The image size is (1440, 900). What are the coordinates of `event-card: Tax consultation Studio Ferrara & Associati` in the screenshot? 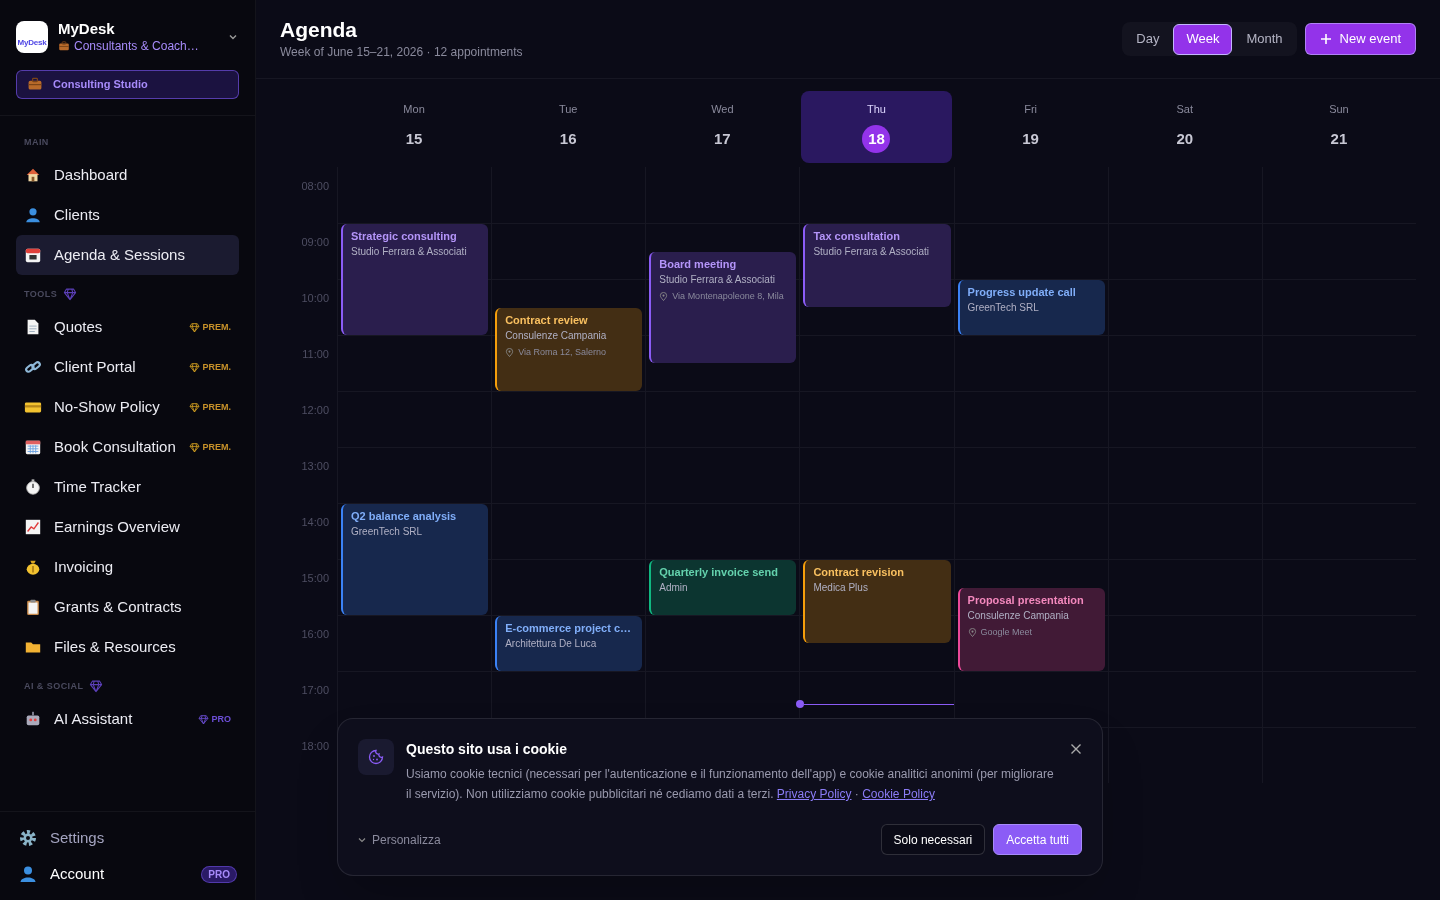 It's located at (877, 265).